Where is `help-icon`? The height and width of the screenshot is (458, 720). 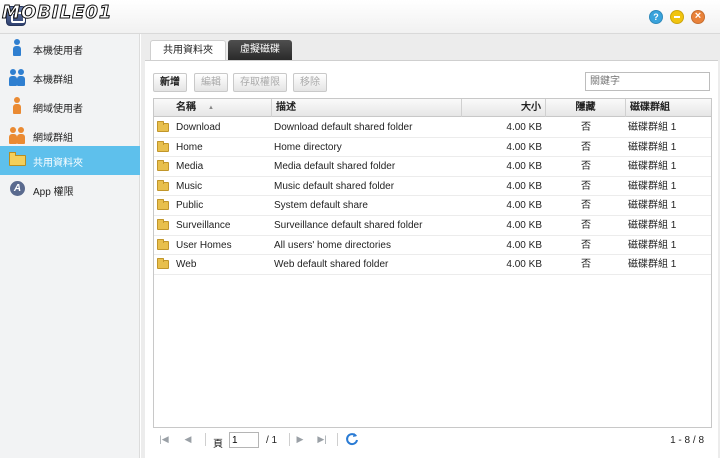 help-icon is located at coordinates (656, 17).